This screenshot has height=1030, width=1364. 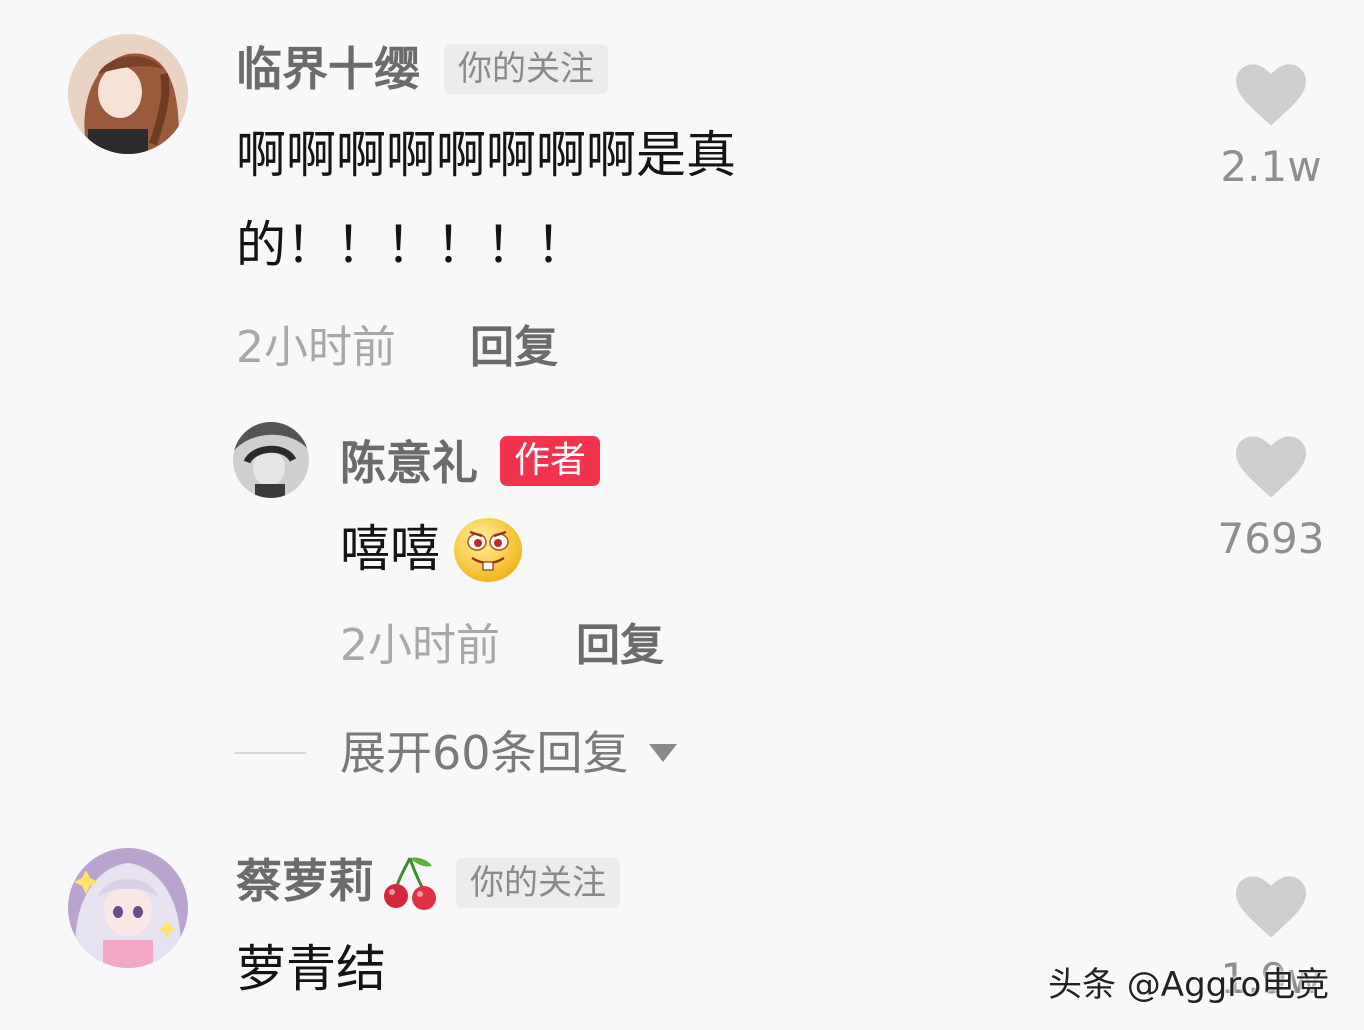 What do you see at coordinates (390, 549) in the screenshot?
I see `reply-text: 嘻嘻` at bounding box center [390, 549].